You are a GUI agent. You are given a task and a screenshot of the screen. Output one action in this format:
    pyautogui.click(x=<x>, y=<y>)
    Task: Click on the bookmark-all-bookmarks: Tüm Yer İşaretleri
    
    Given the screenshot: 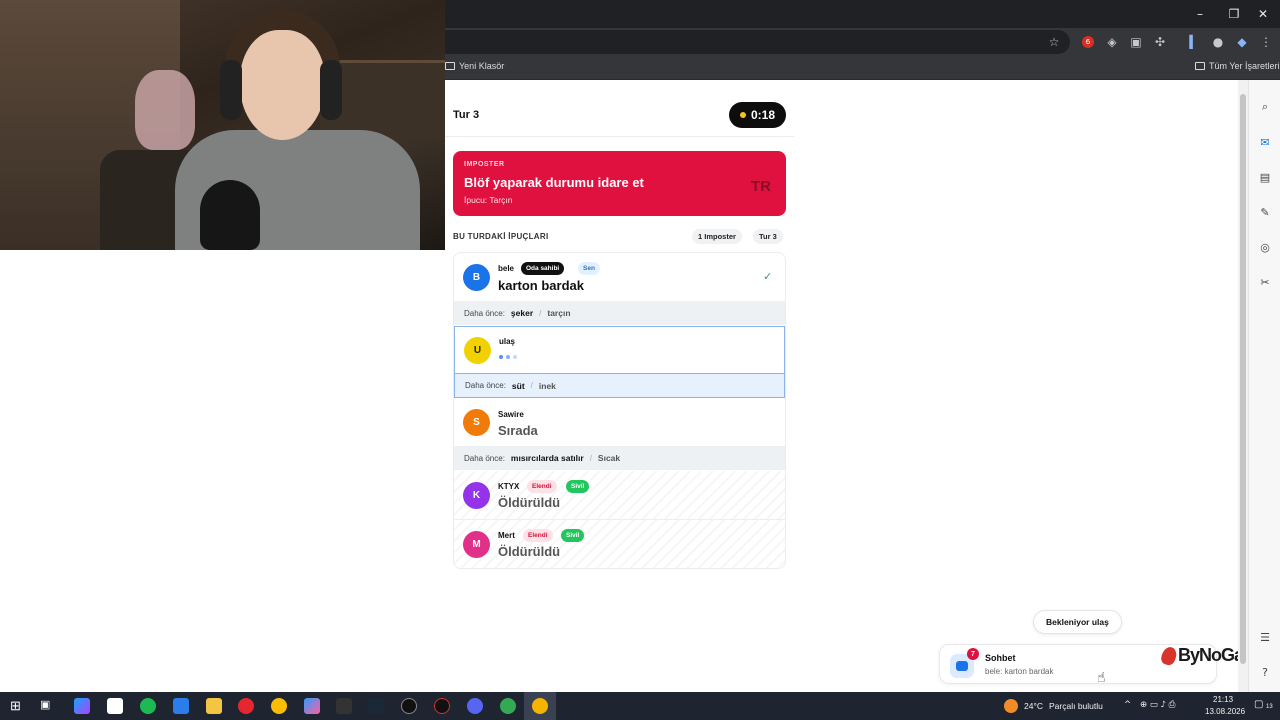 What is the action you would take?
    pyautogui.click(x=1237, y=66)
    